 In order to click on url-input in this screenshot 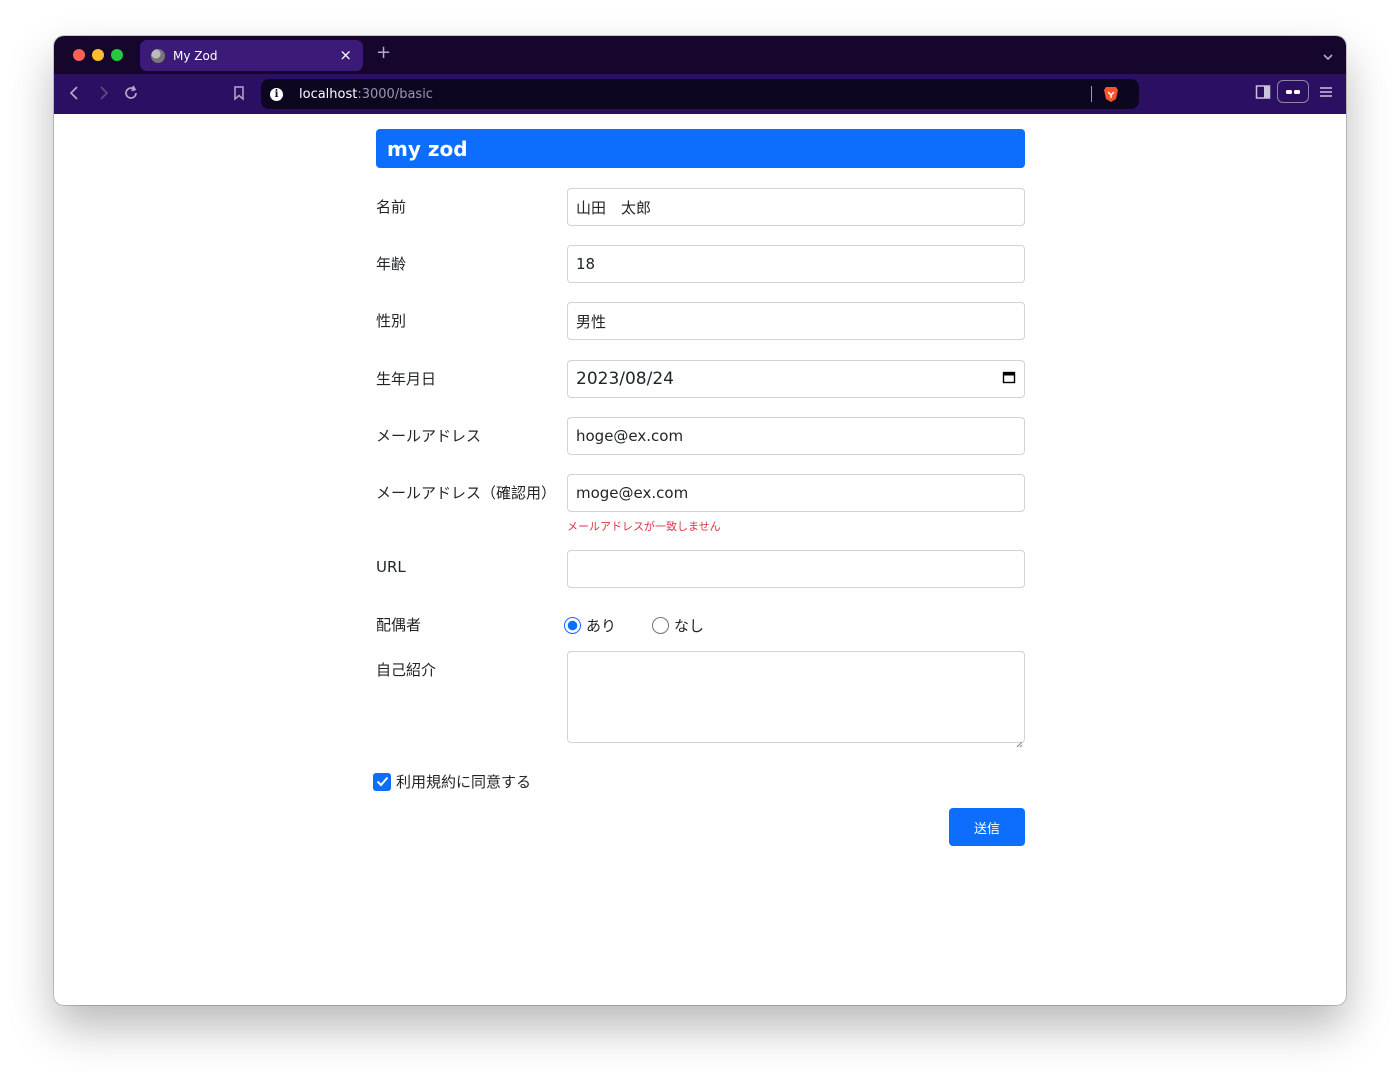, I will do `click(796, 569)`.